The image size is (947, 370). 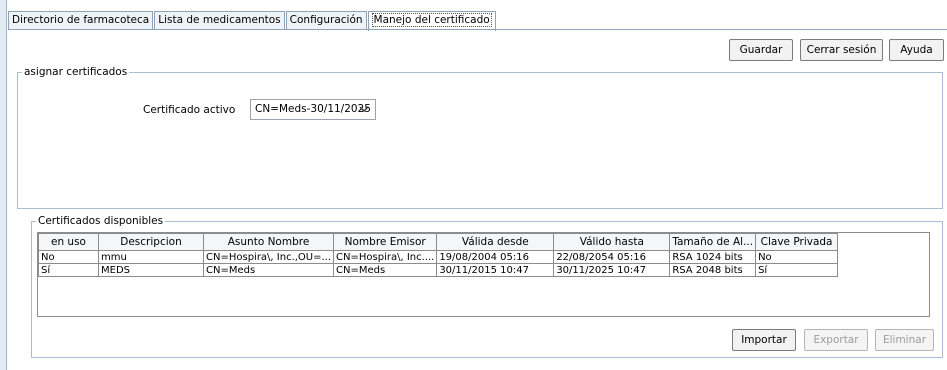 What do you see at coordinates (612, 257) in the screenshot?
I see `table-cell: 22/08/2054 05:16` at bounding box center [612, 257].